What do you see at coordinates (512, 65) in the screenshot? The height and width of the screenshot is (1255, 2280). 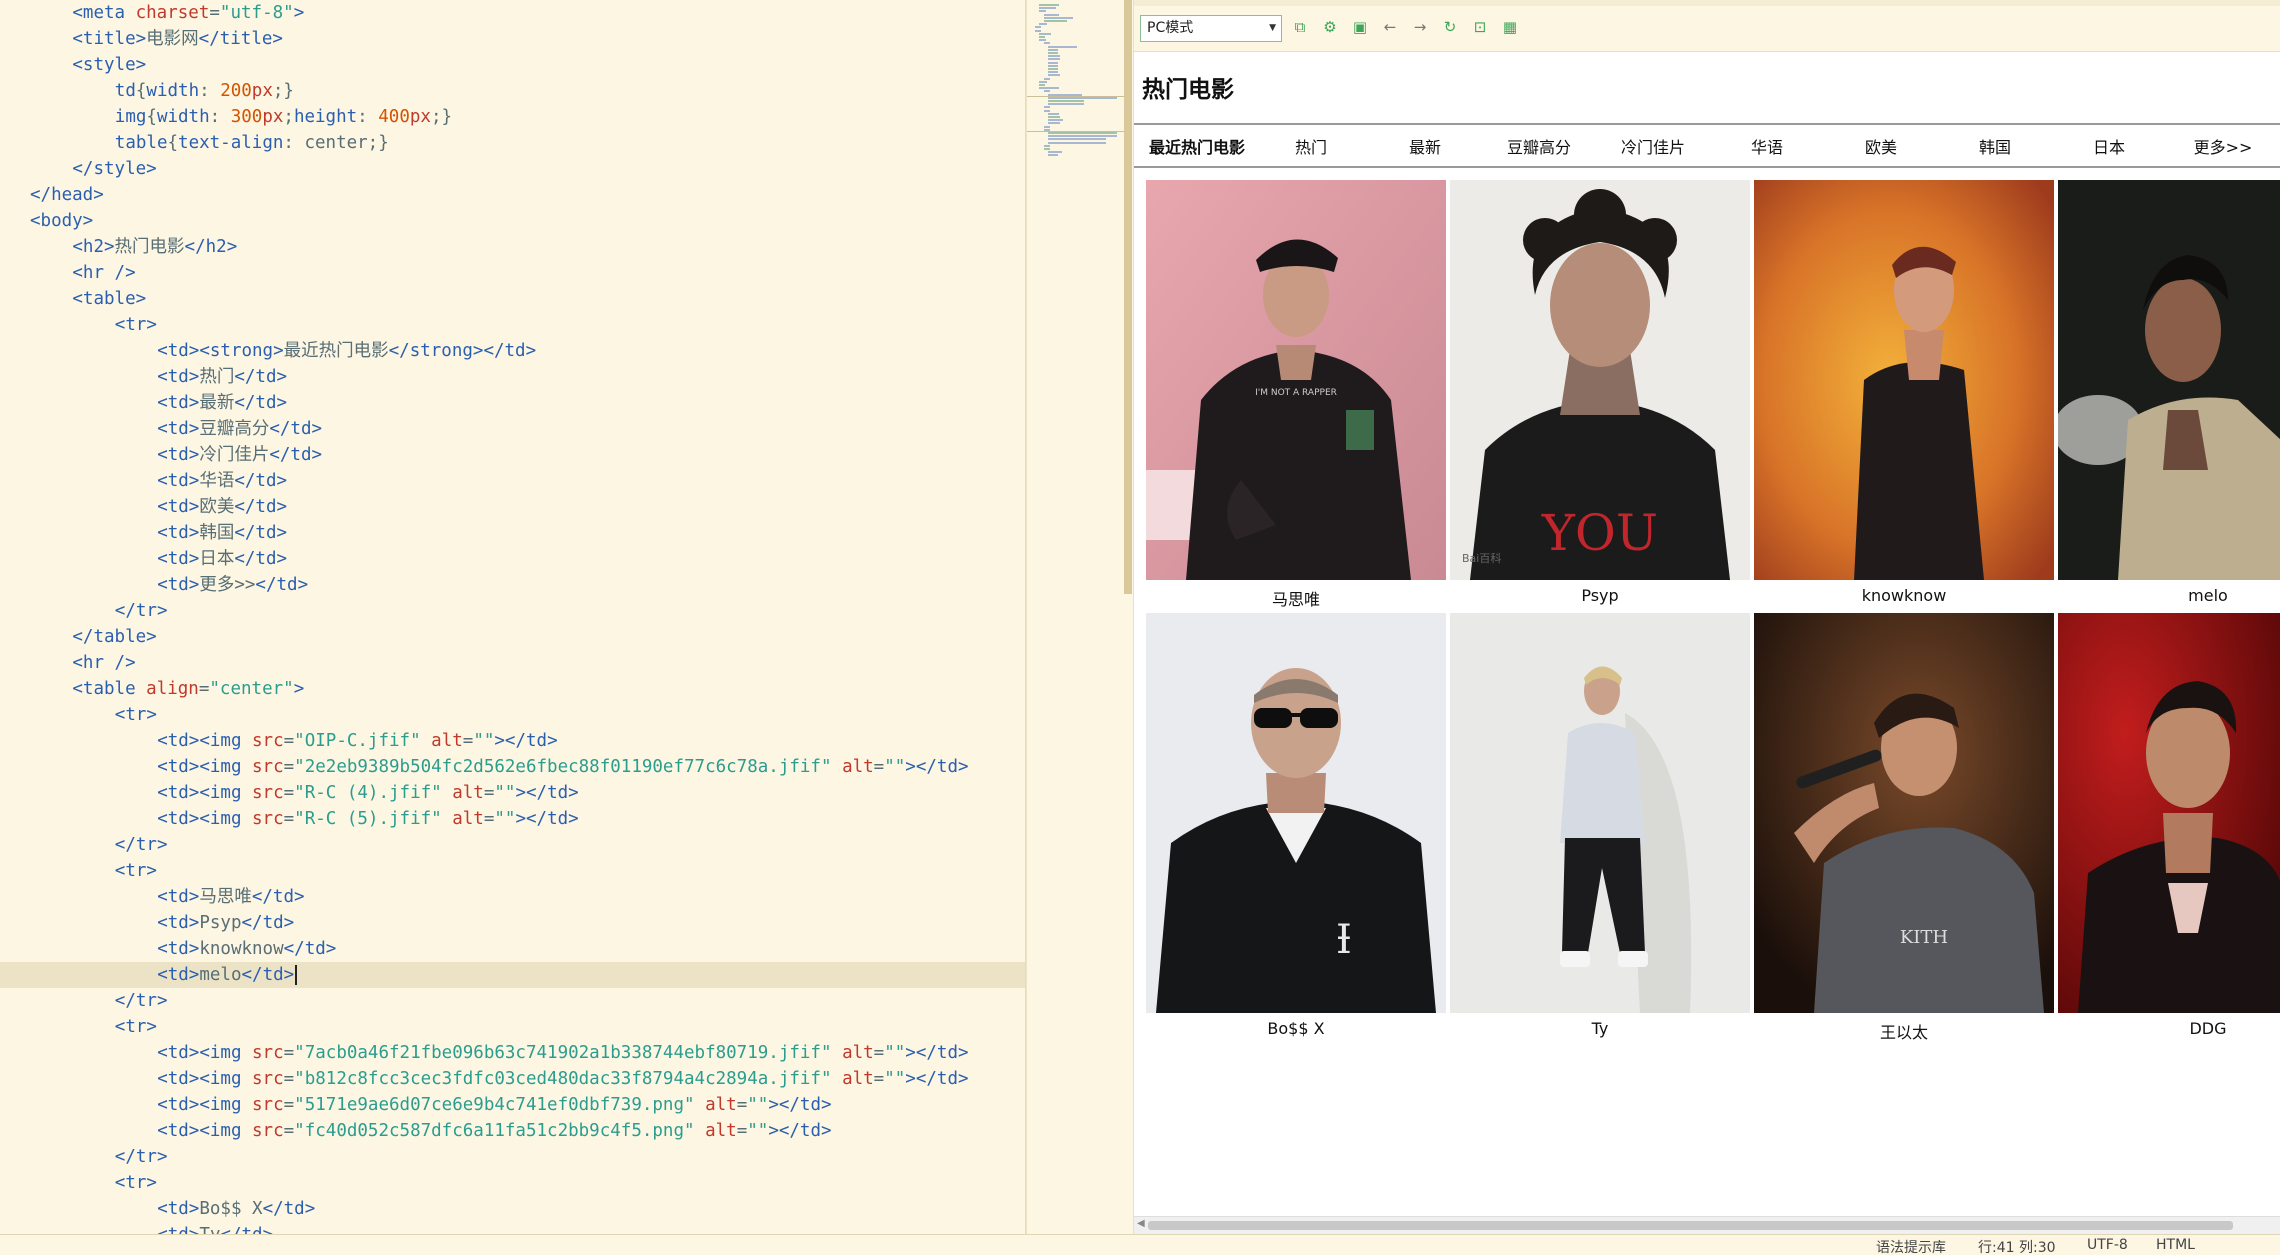 I see `code-line: <style>` at bounding box center [512, 65].